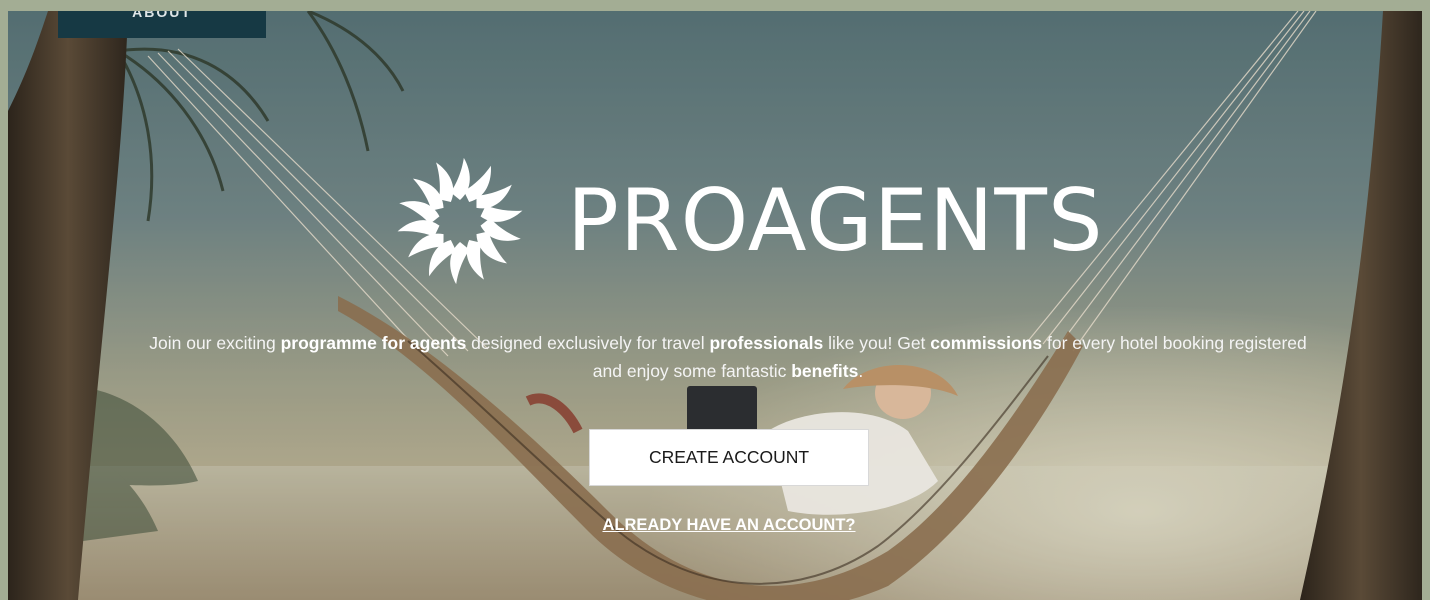  I want to click on intro-highlight: programme for agents, so click(373, 343).